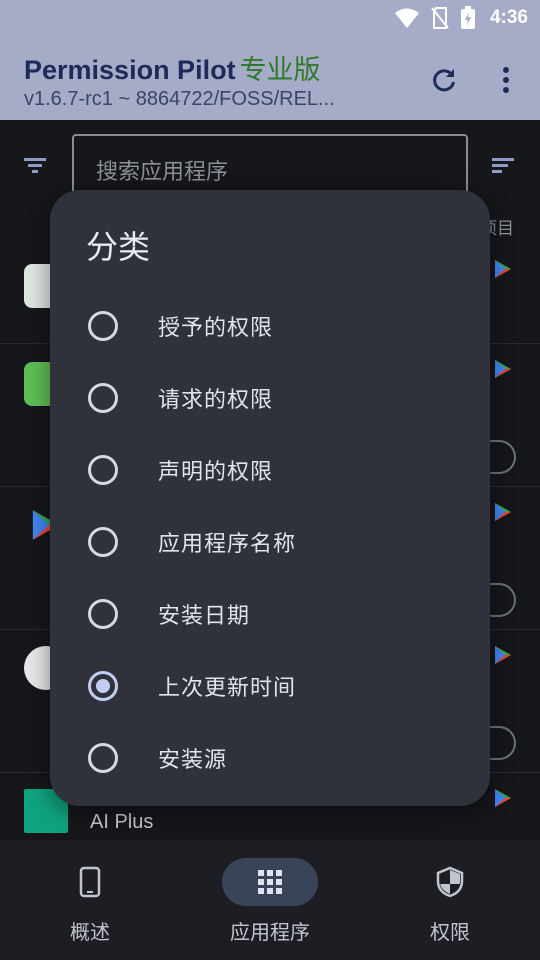  Describe the element at coordinates (118, 247) in the screenshot. I see `dialog-title: 分类` at that location.